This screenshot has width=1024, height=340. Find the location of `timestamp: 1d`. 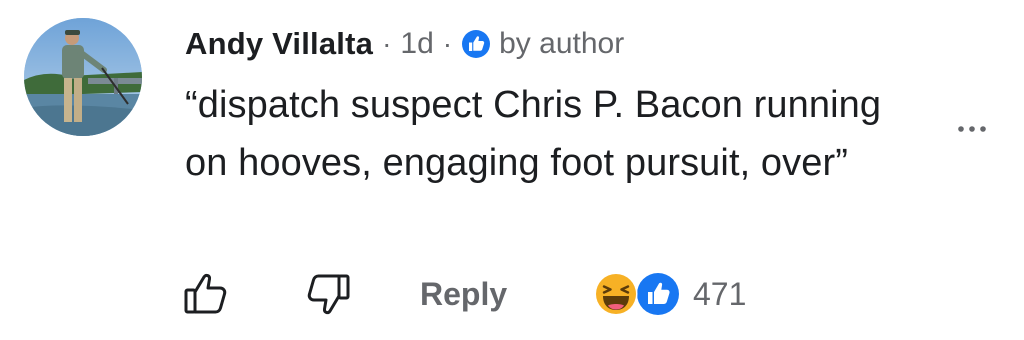

timestamp: 1d is located at coordinates (416, 44).